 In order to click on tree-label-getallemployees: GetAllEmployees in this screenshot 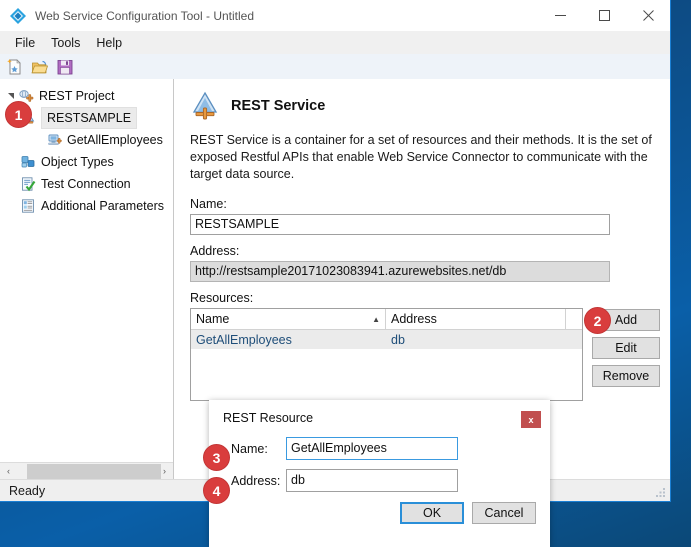, I will do `click(115, 140)`.